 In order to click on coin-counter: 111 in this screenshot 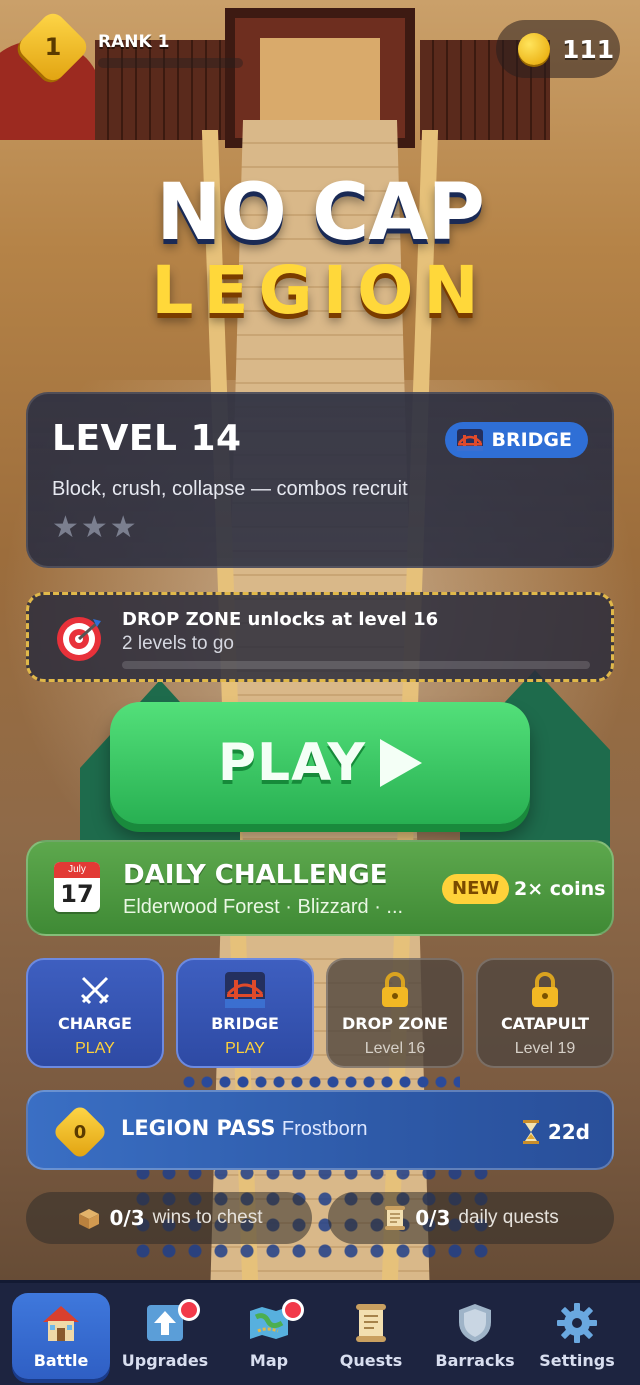, I will do `click(558, 49)`.